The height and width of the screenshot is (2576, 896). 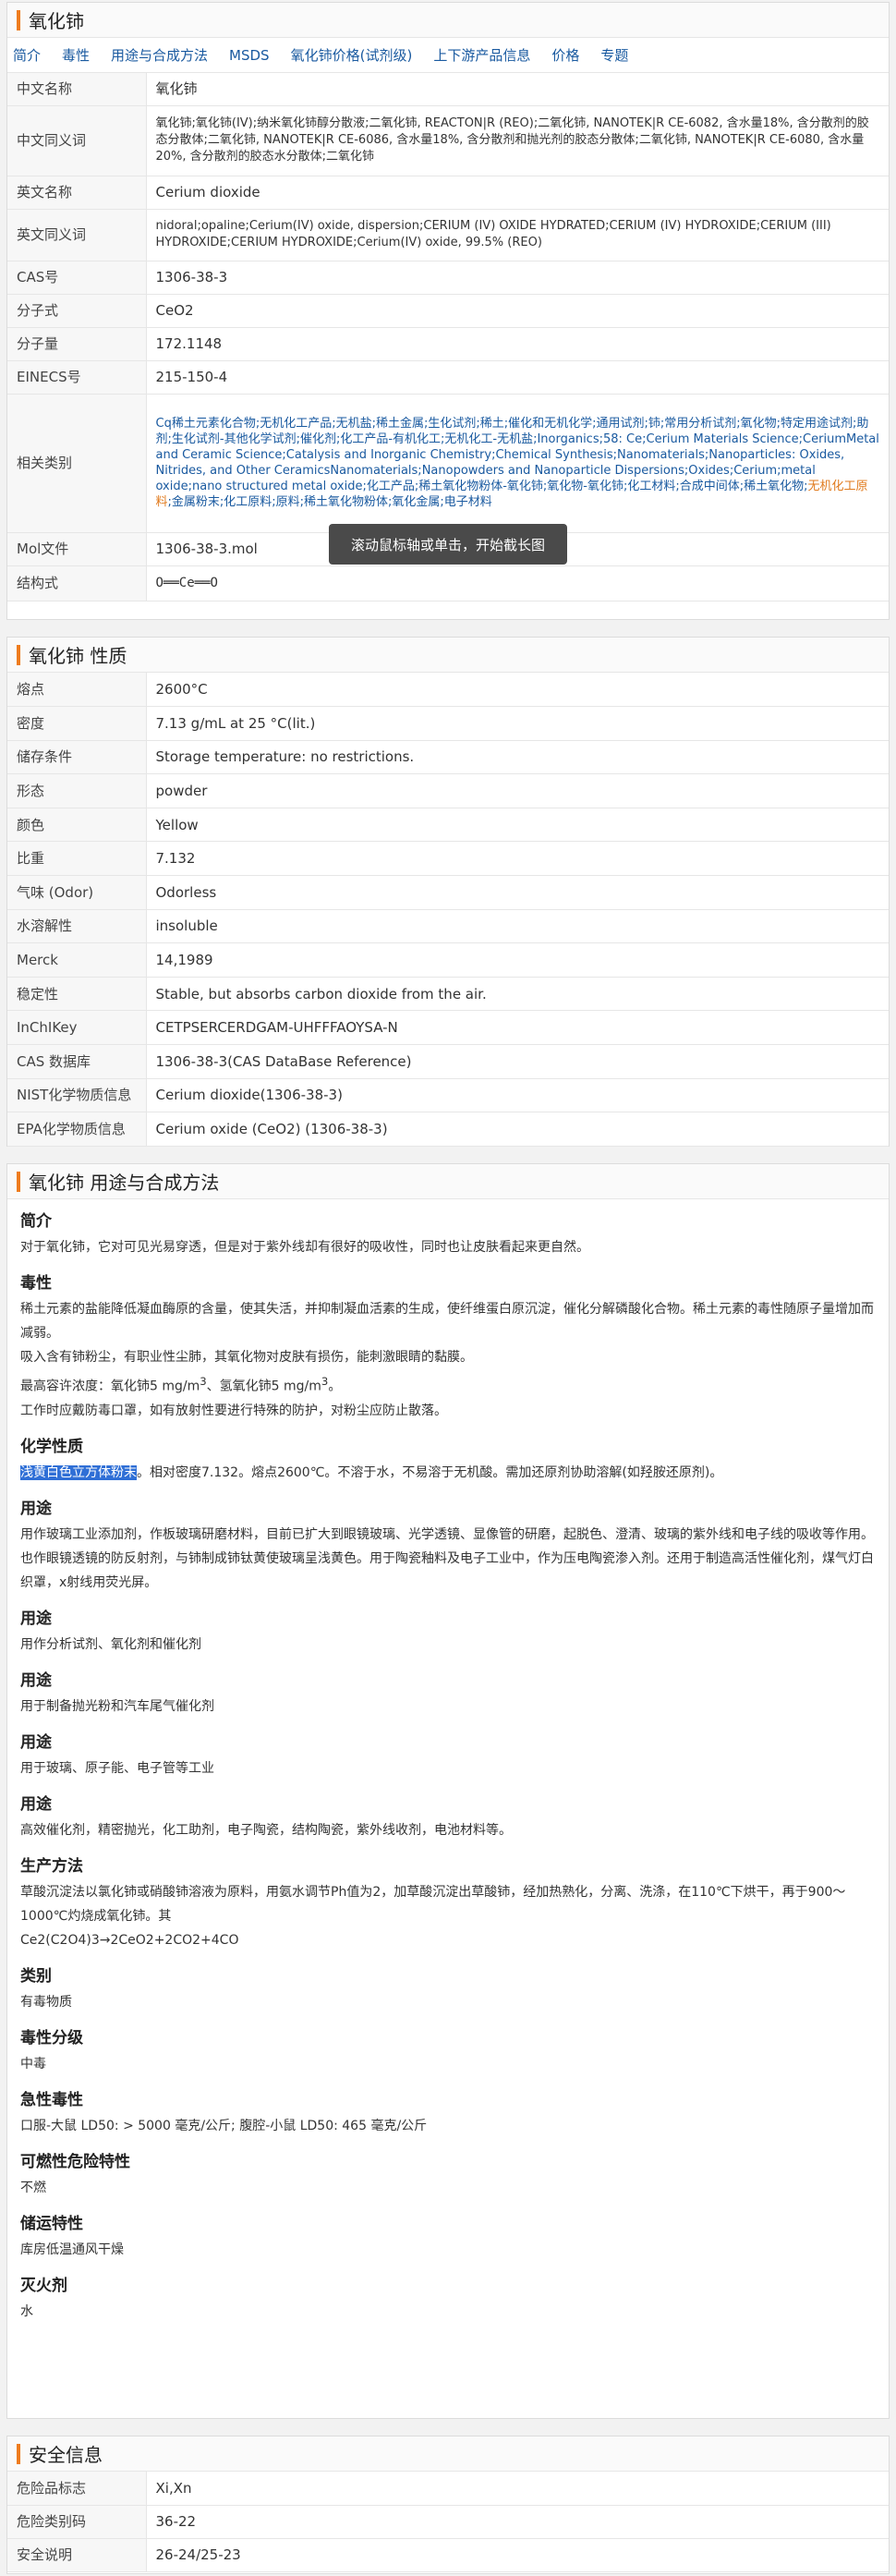 What do you see at coordinates (518, 1129) in the screenshot?
I see `epa-link: Cerium oxide (CeO2) (1306-38-3)` at bounding box center [518, 1129].